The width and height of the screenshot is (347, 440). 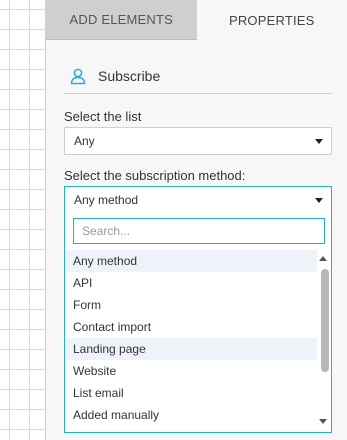 I want to click on search-input, so click(x=199, y=231).